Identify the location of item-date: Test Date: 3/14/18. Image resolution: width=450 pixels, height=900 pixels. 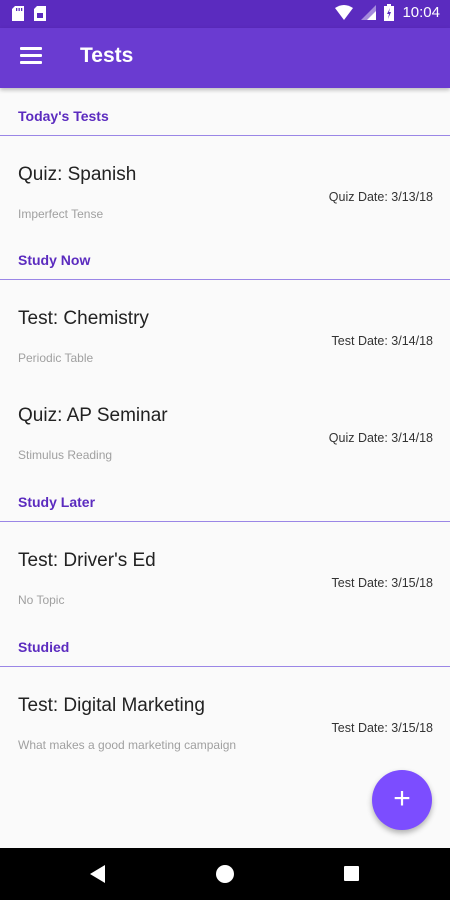
(382, 341).